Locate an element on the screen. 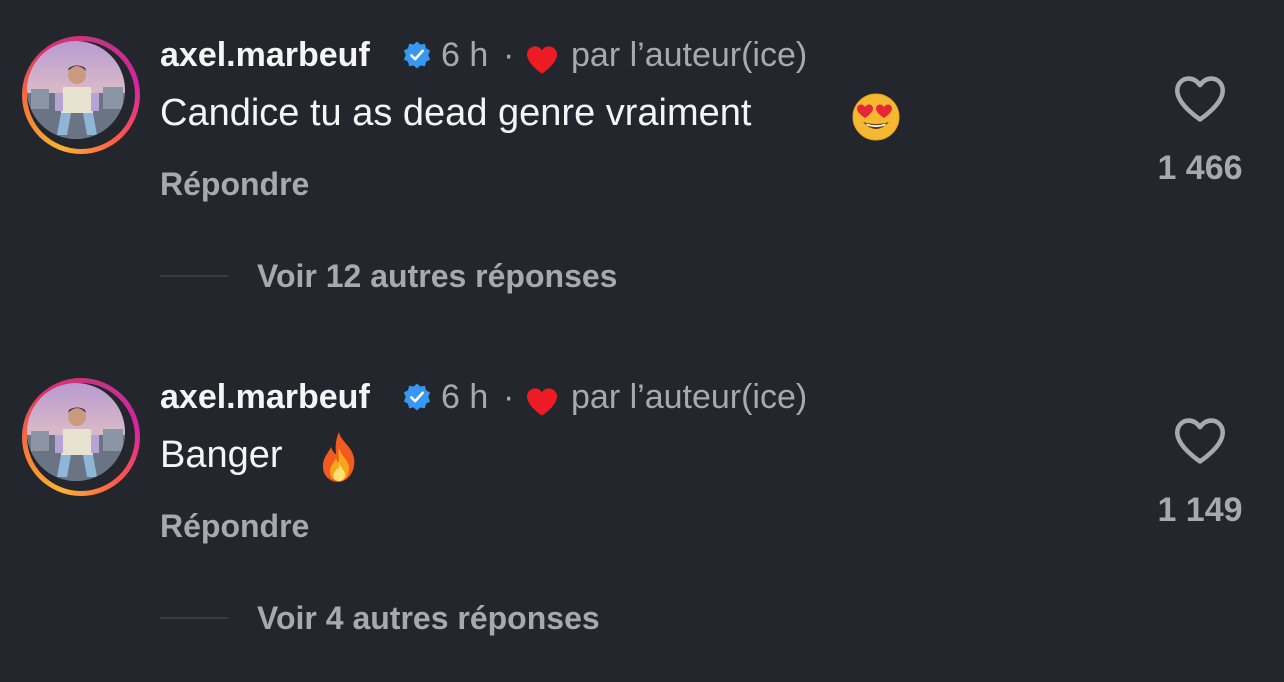 Image resolution: width=1284 pixels, height=682 pixels. fire-emoji-icon is located at coordinates (338, 457).